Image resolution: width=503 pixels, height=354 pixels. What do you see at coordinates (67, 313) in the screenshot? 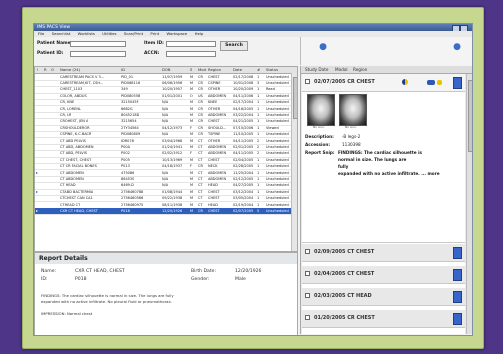
I see `report-impression: IMPRESSION: Normal chest` at bounding box center [67, 313].